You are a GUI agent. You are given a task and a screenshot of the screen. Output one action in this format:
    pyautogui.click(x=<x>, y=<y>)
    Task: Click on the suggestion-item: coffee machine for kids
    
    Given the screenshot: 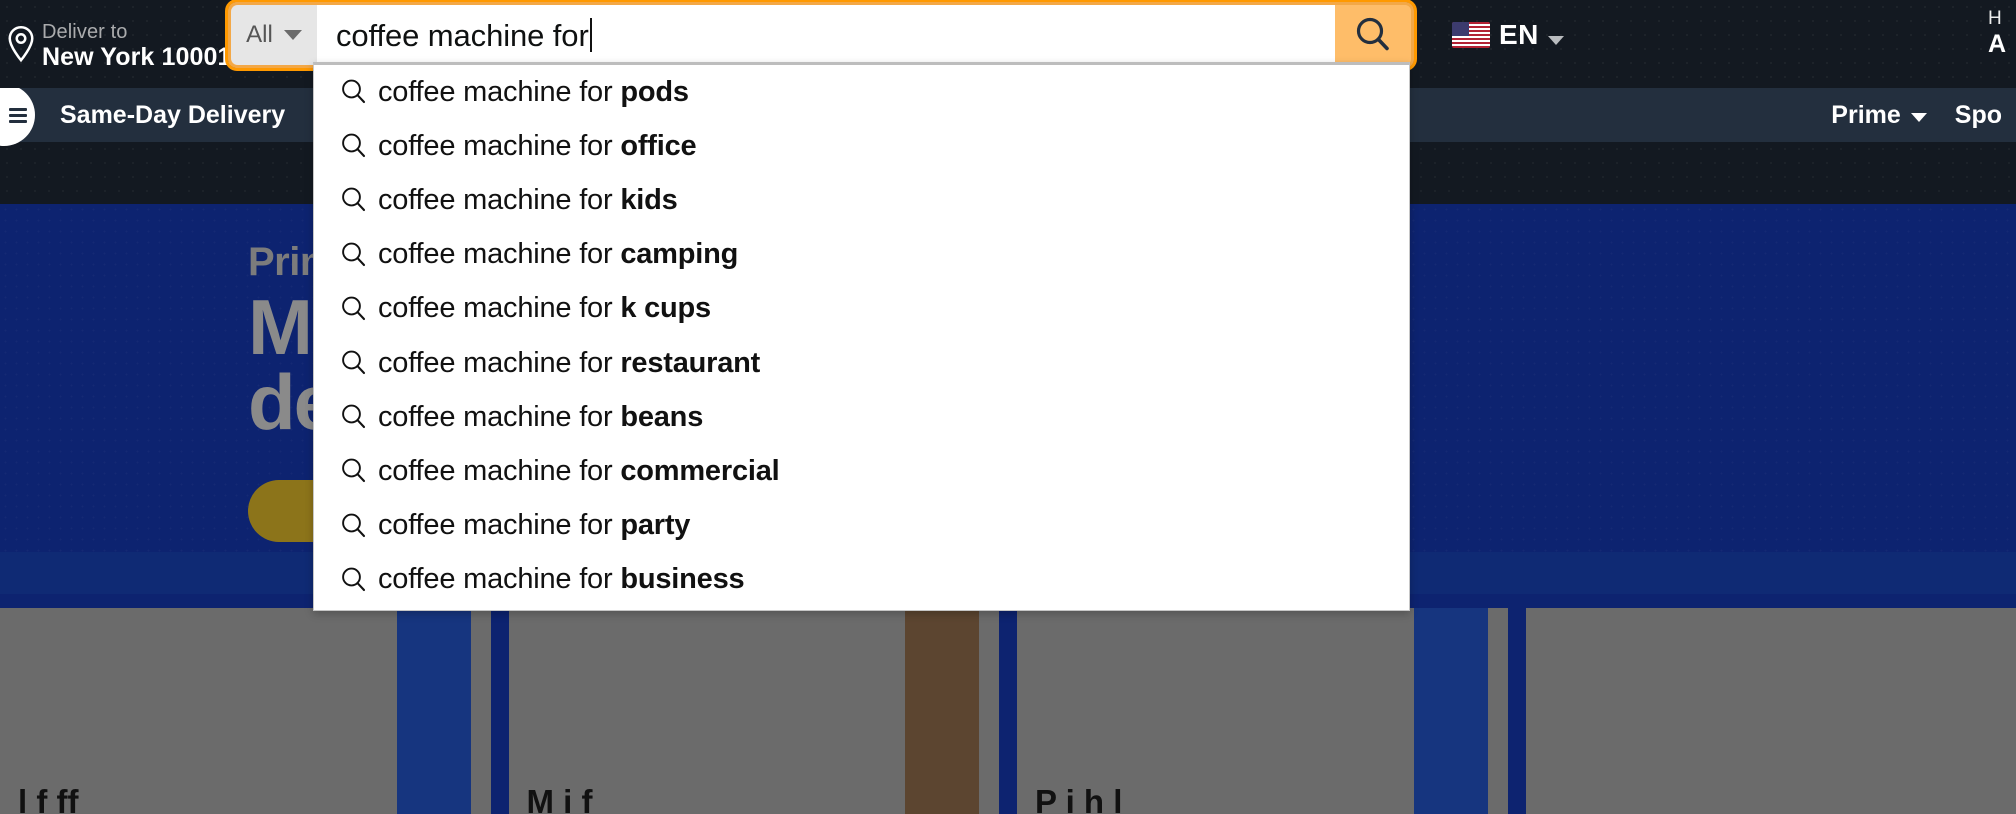 What is the action you would take?
    pyautogui.click(x=861, y=200)
    